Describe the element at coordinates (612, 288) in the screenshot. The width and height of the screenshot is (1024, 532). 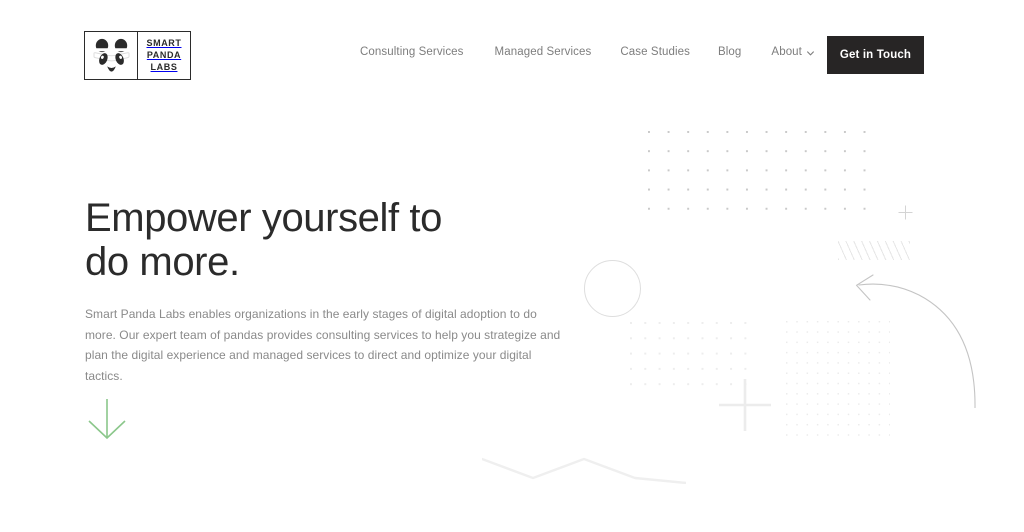
I see `circle-outline-shape` at that location.